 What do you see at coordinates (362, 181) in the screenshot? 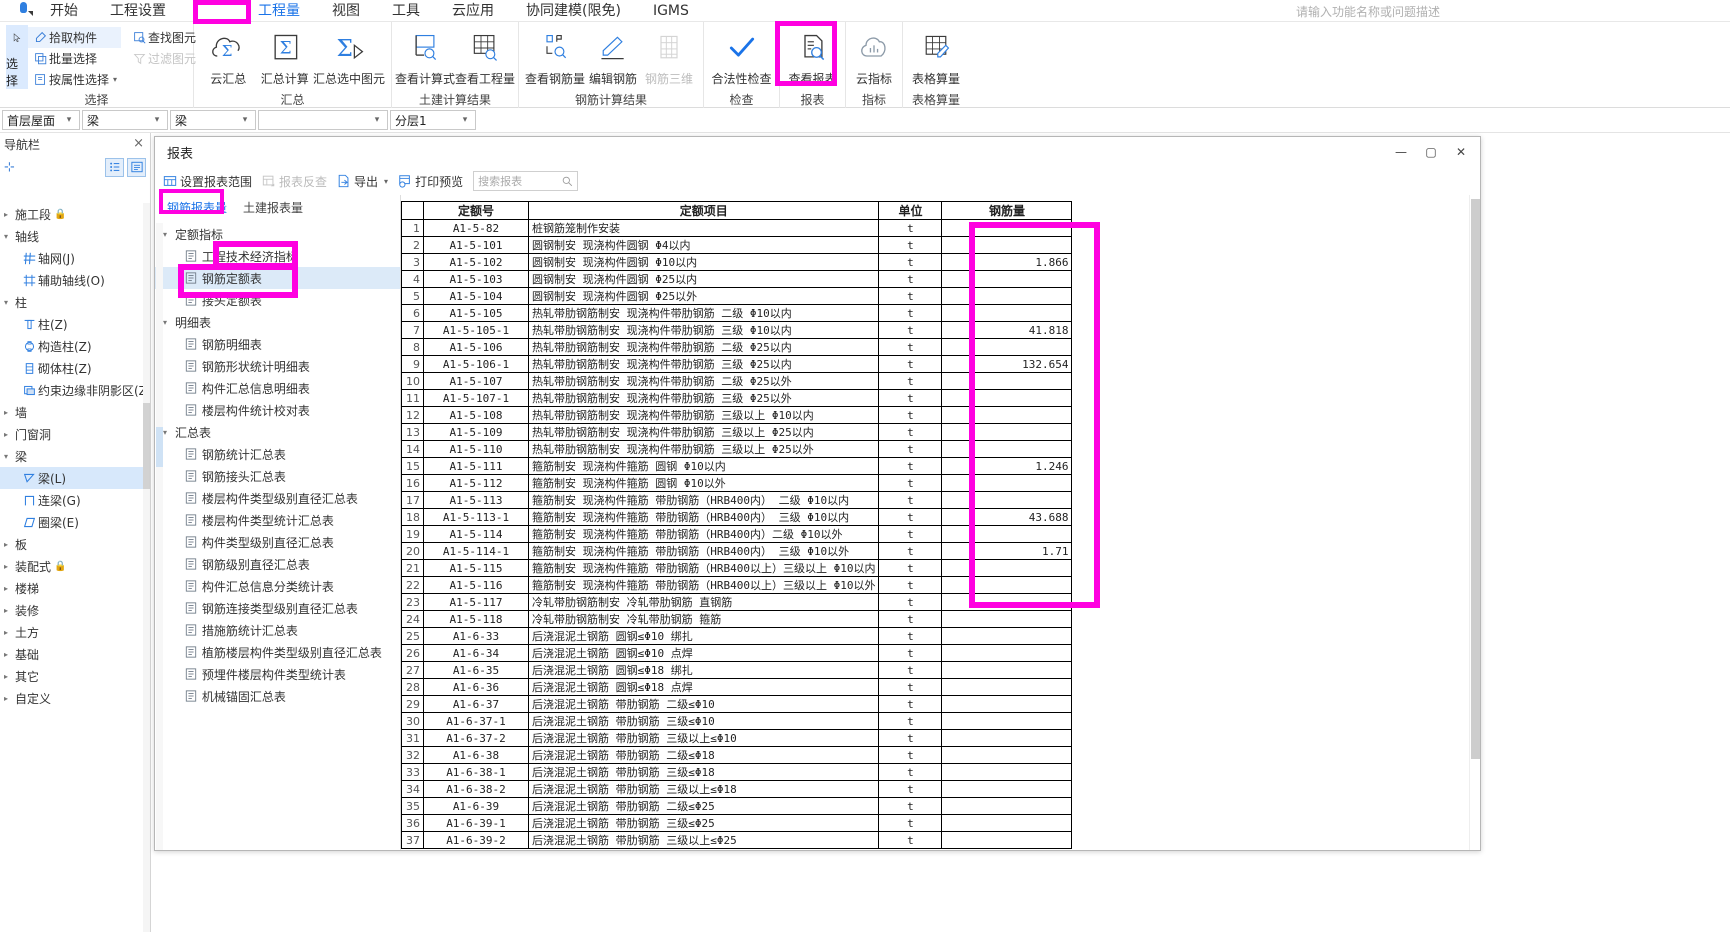
I see `export-button: 导出 ▾` at bounding box center [362, 181].